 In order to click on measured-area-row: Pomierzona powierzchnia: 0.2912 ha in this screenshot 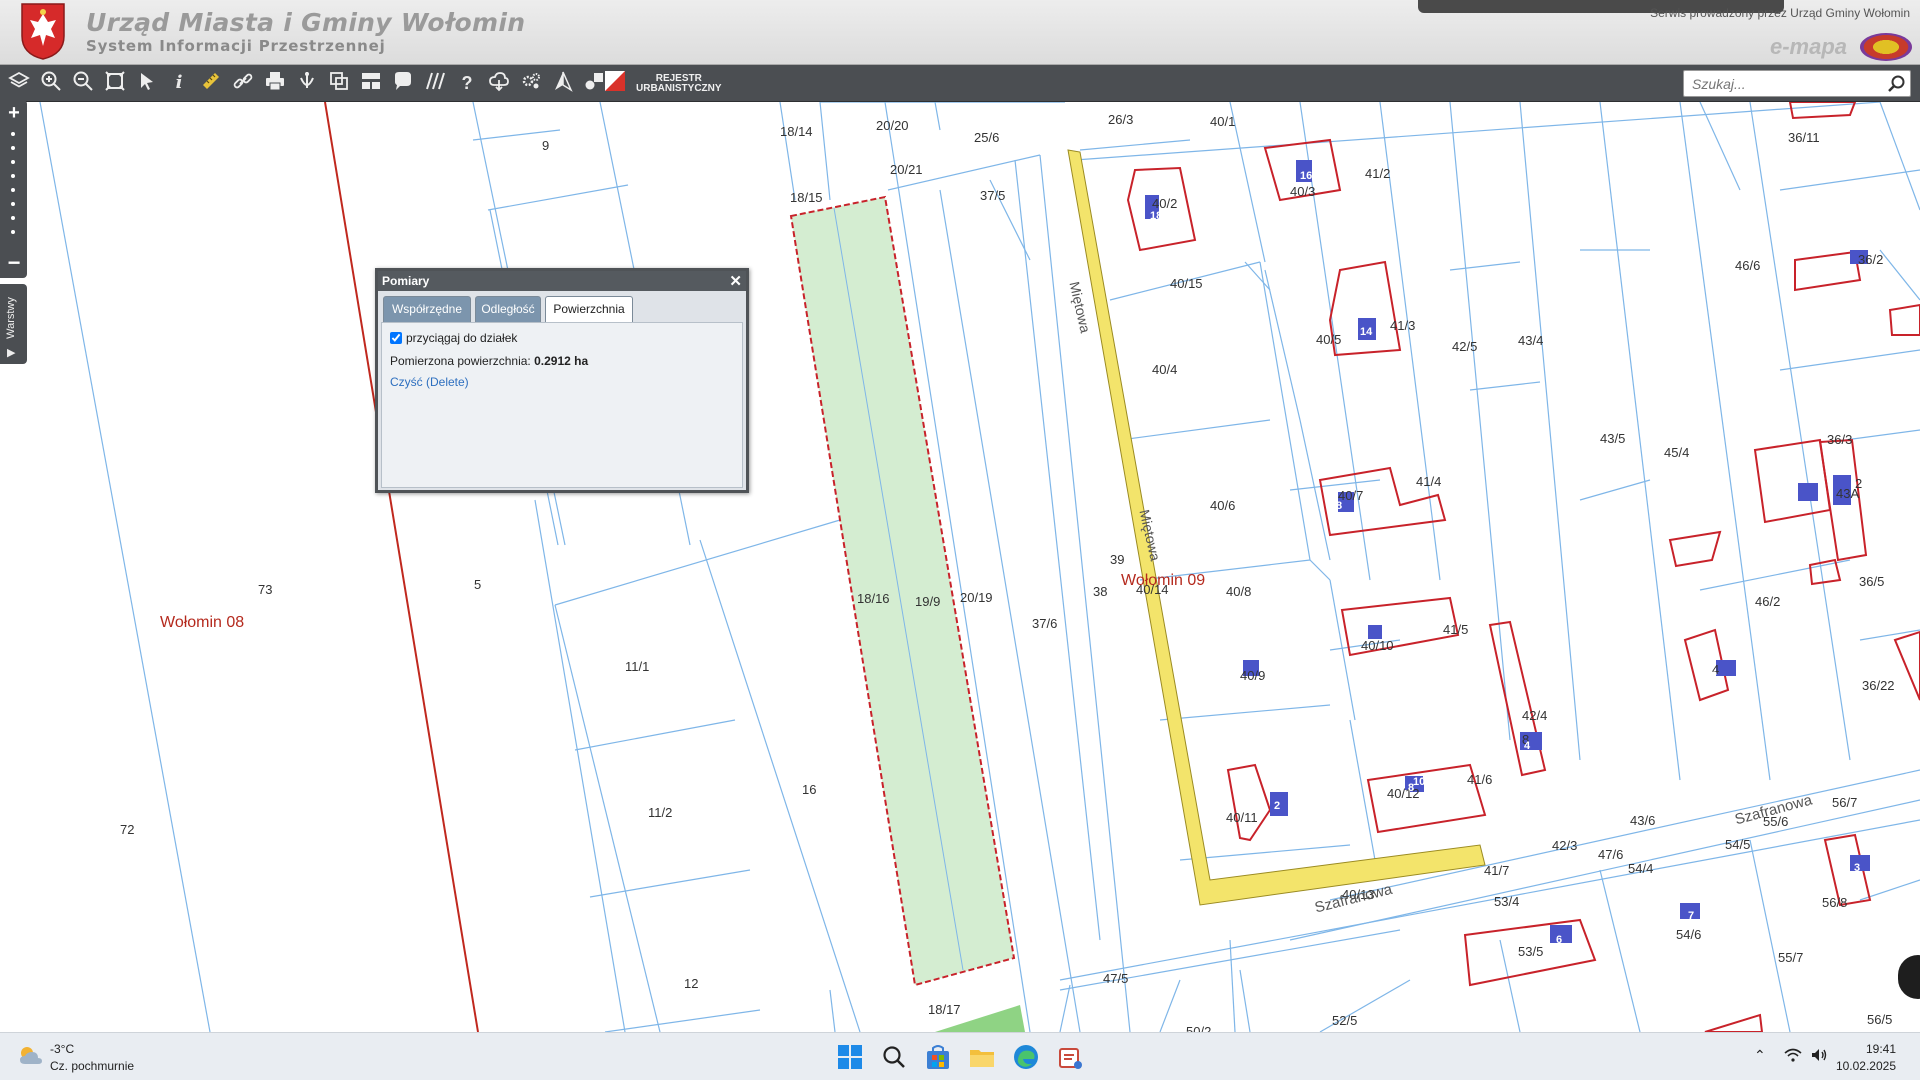, I will do `click(489, 361)`.